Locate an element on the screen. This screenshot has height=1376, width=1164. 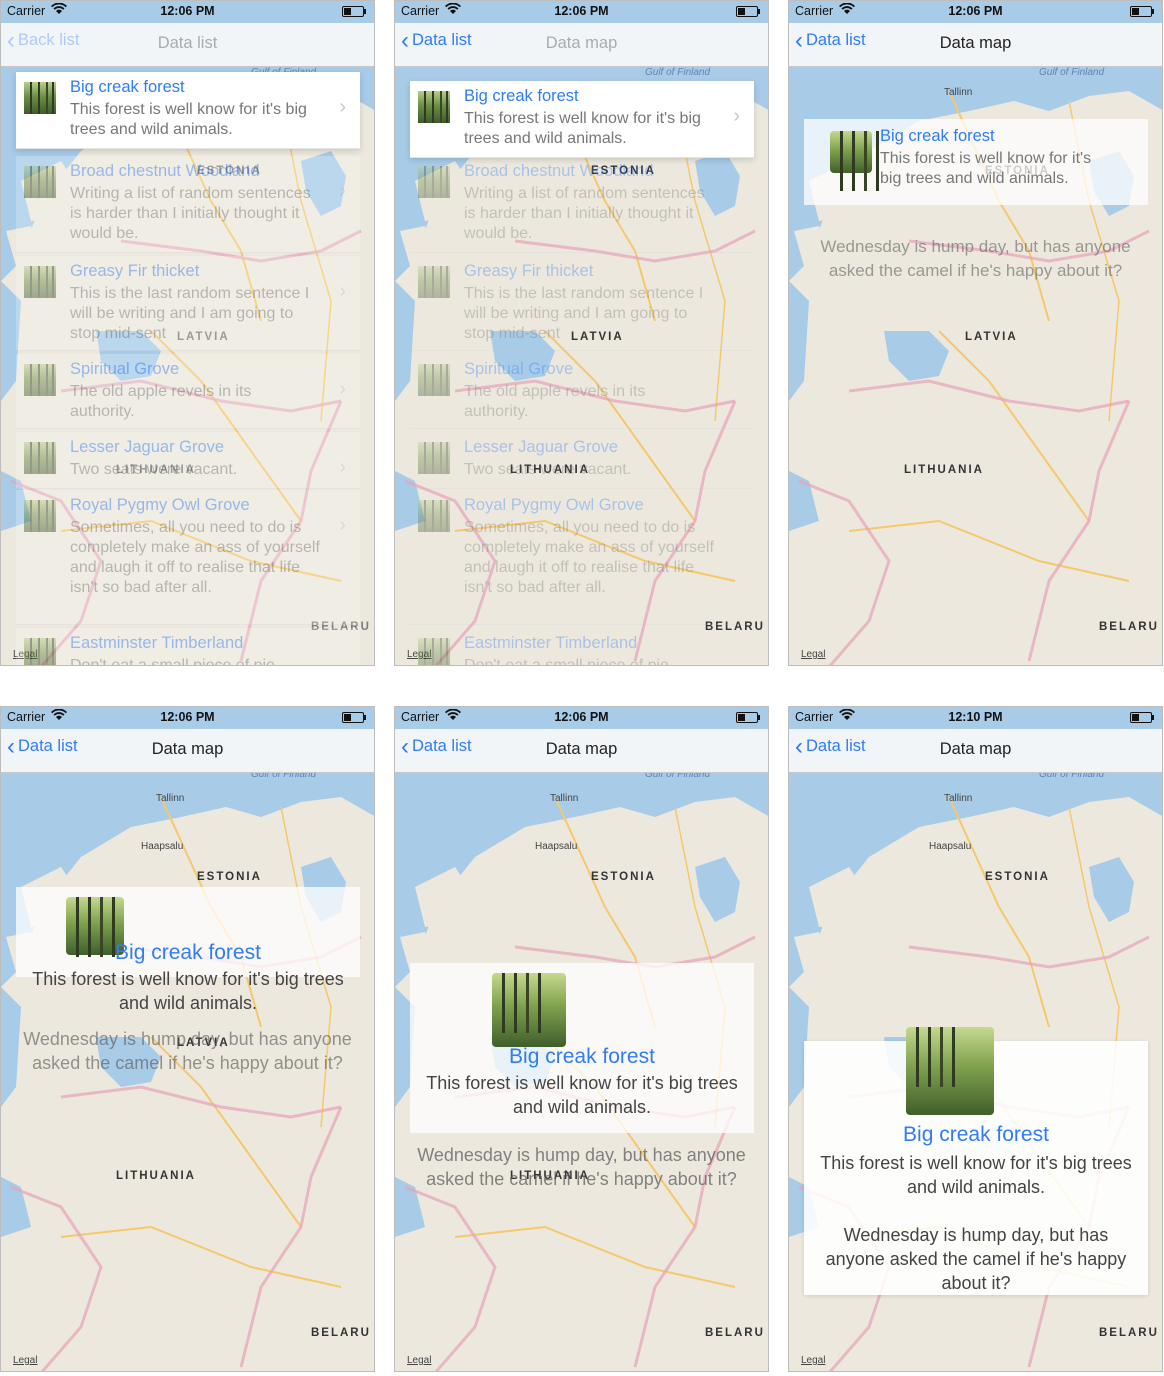
sea-label: Gulf of Finland is located at coordinates (1072, 72).